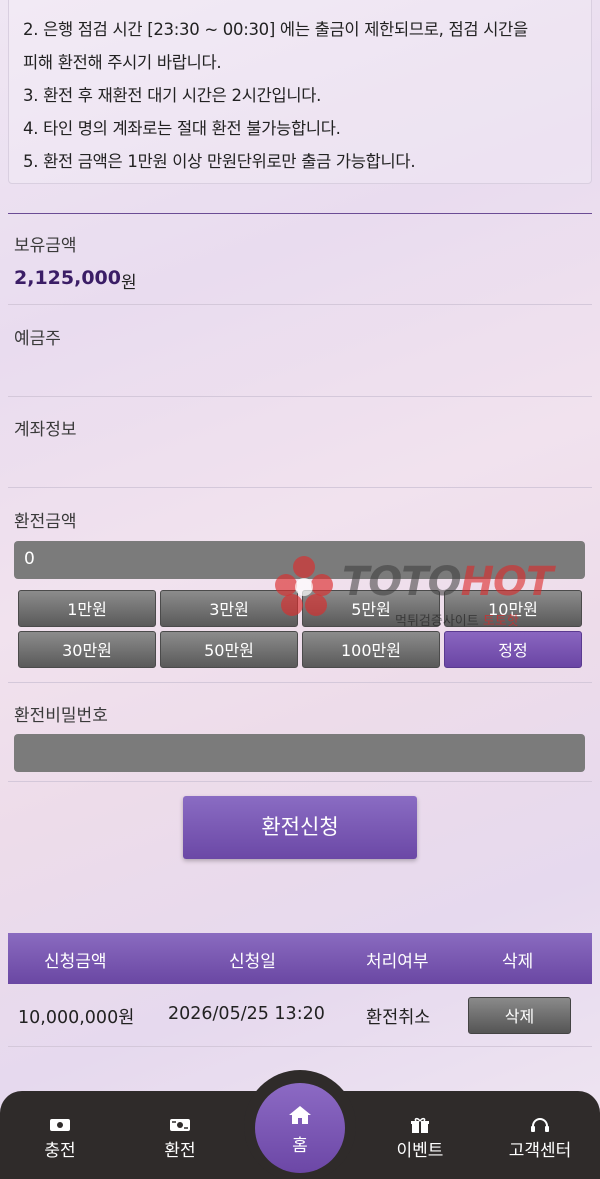 This screenshot has height=1179, width=600. I want to click on notice-line: 피해 환전해 주시기 바랍니다., so click(122, 62).